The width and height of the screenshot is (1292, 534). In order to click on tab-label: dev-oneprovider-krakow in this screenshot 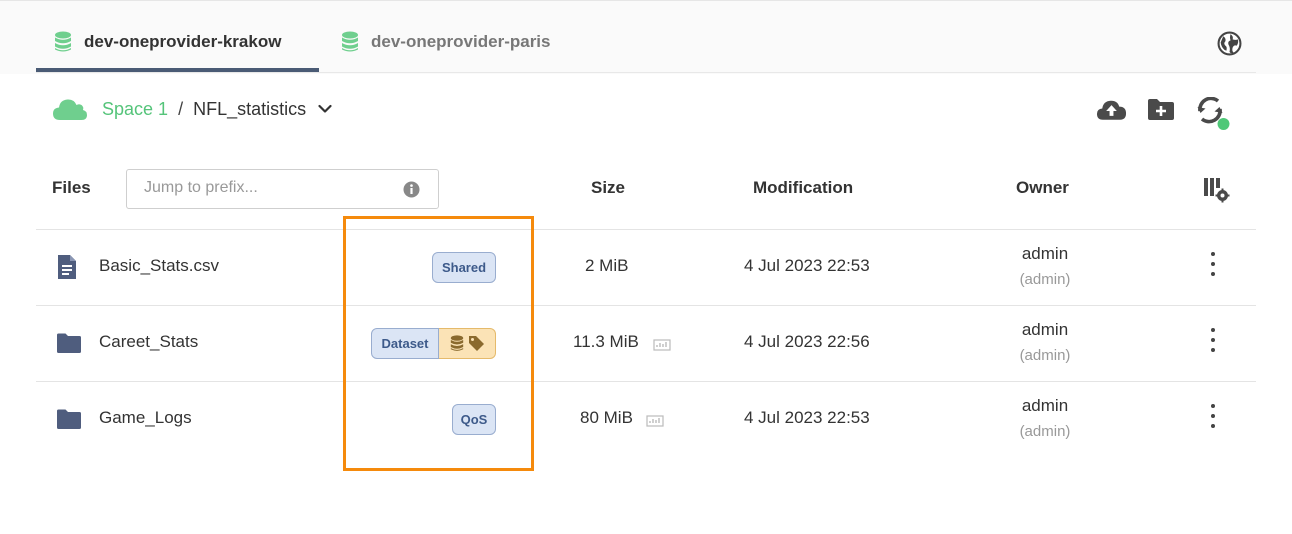, I will do `click(183, 41)`.